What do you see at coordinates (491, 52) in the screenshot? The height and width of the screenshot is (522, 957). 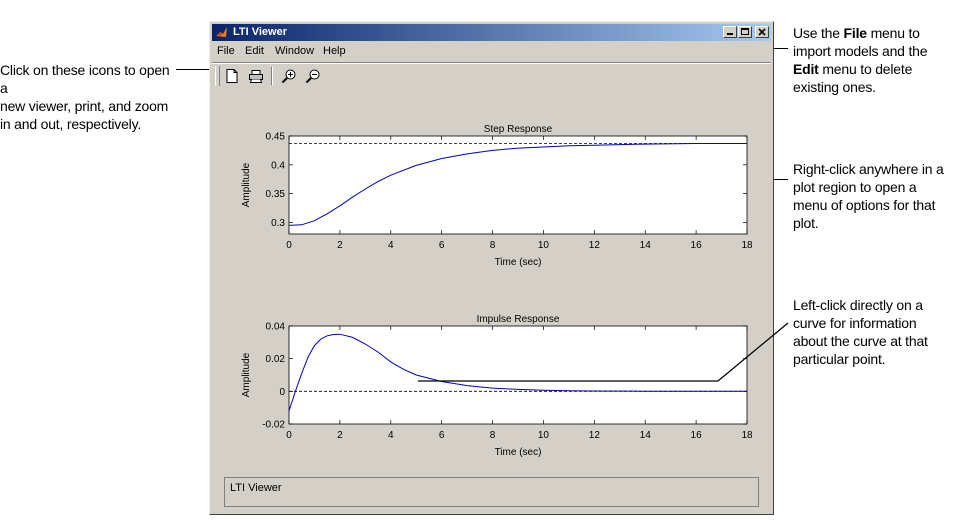 I see `menu-bar: File Edit Window Help` at bounding box center [491, 52].